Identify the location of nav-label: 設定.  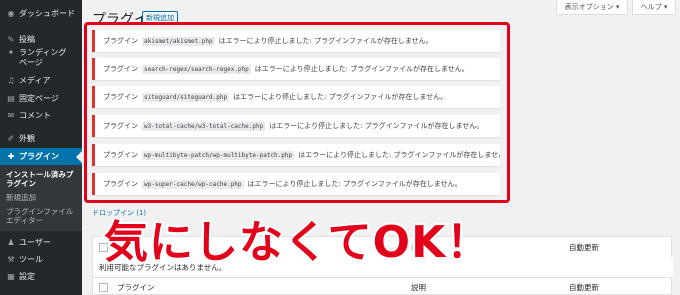
(27, 276).